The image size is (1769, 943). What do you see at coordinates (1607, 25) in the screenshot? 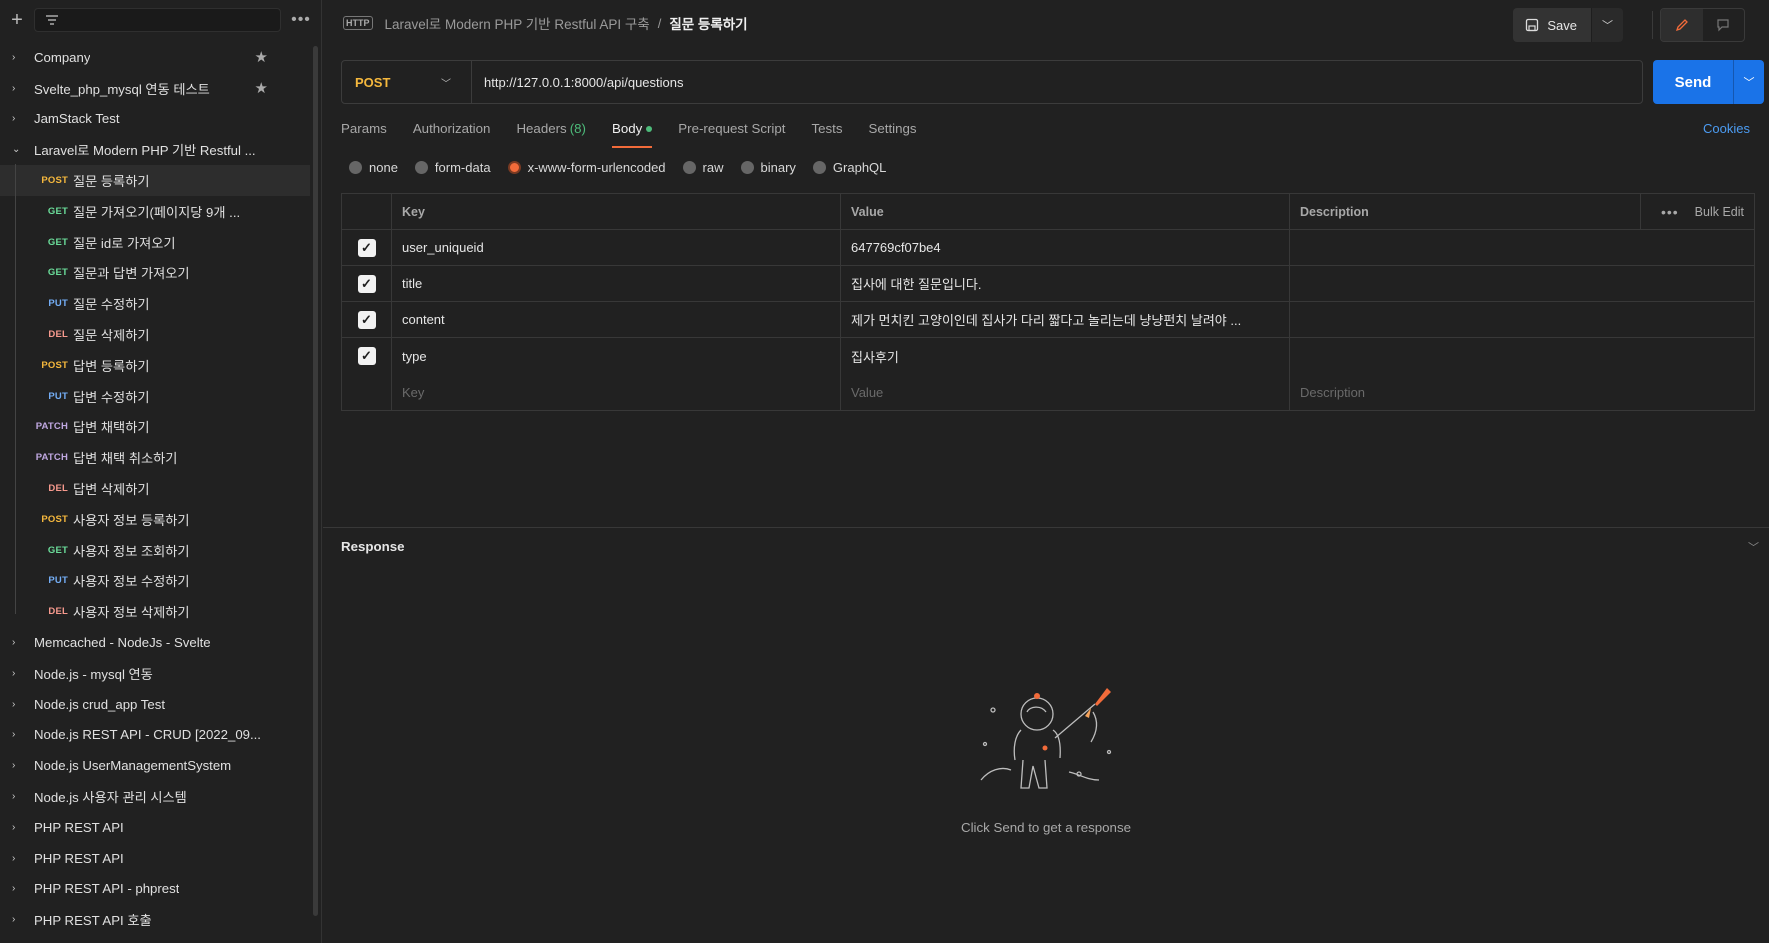
I see `save-dropdown-button: ﹀` at bounding box center [1607, 25].